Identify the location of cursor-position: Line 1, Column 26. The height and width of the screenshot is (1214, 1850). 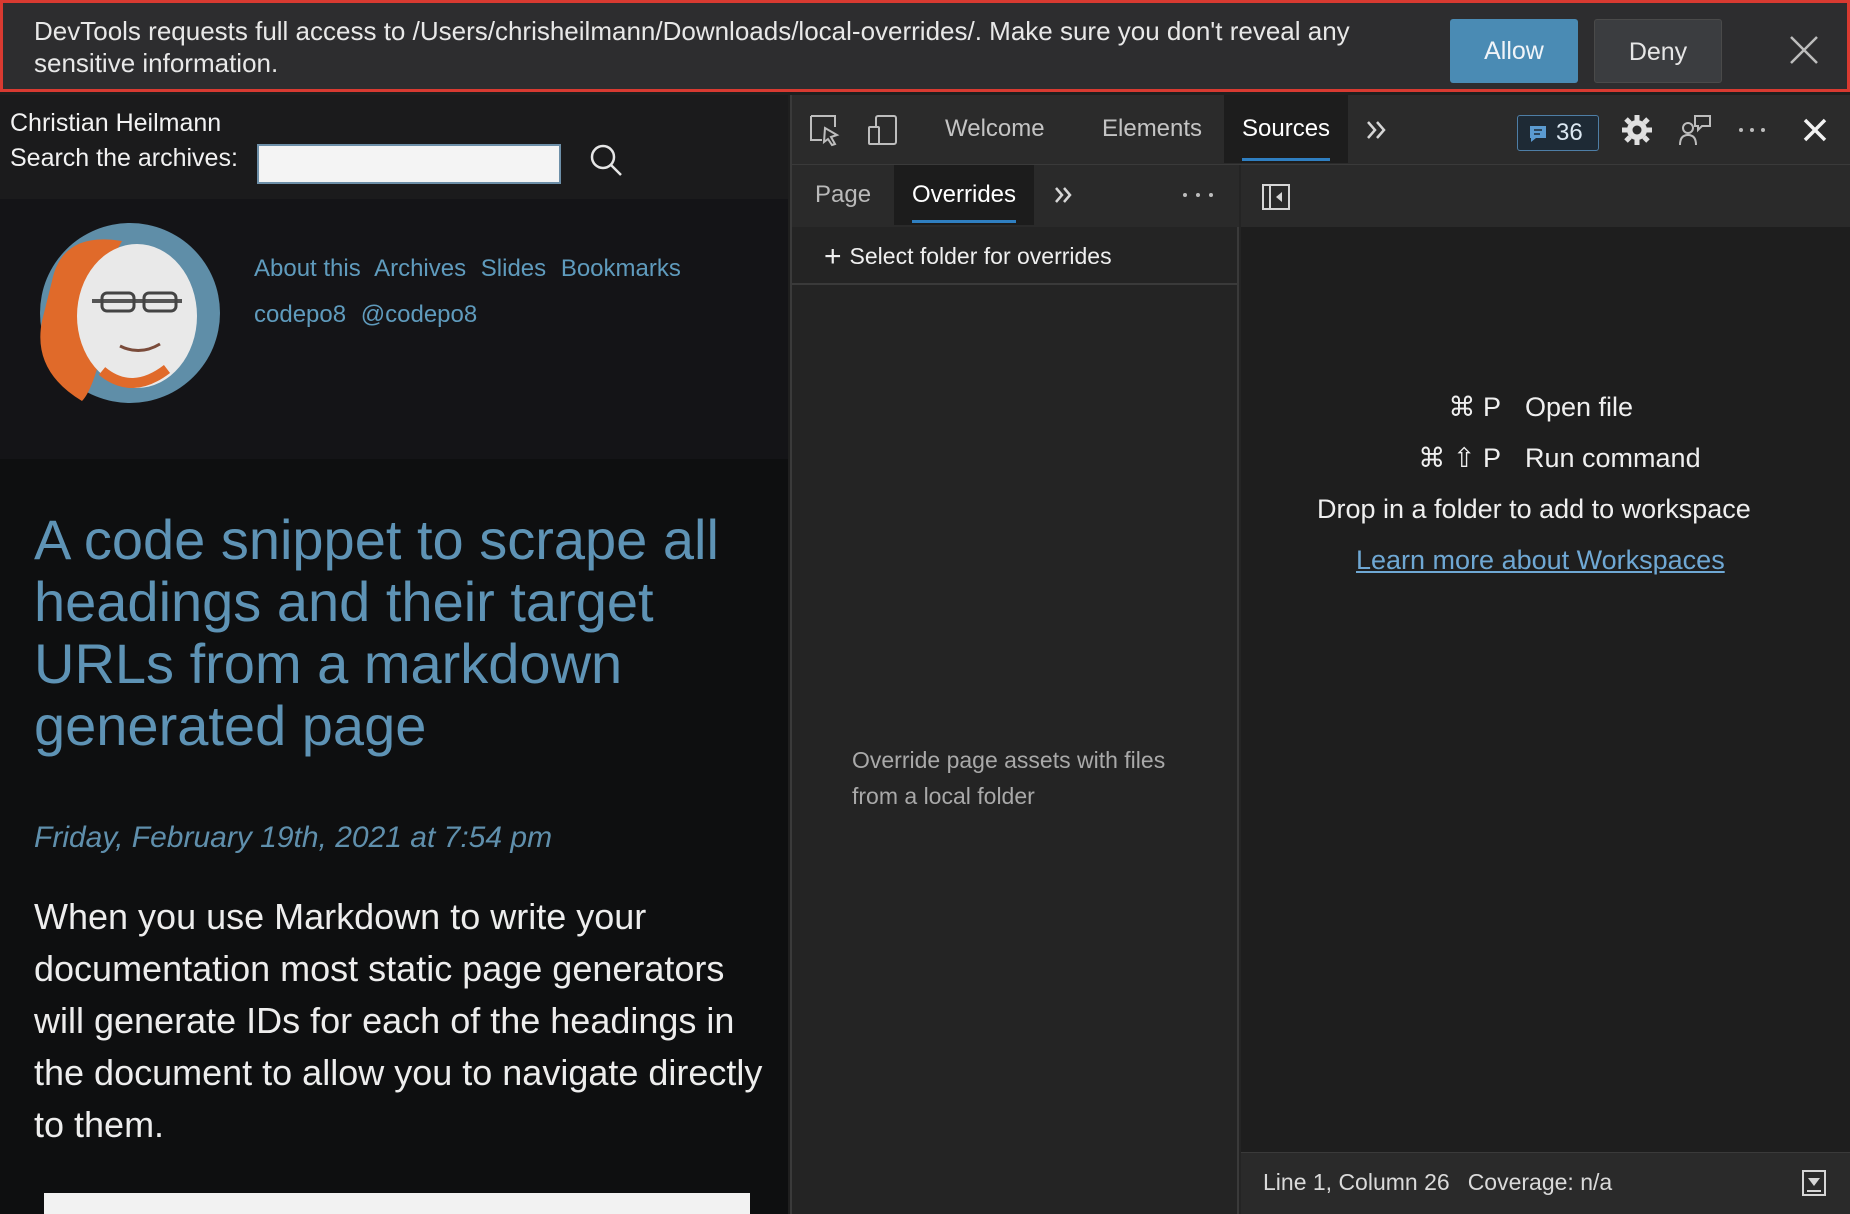
(1356, 1182).